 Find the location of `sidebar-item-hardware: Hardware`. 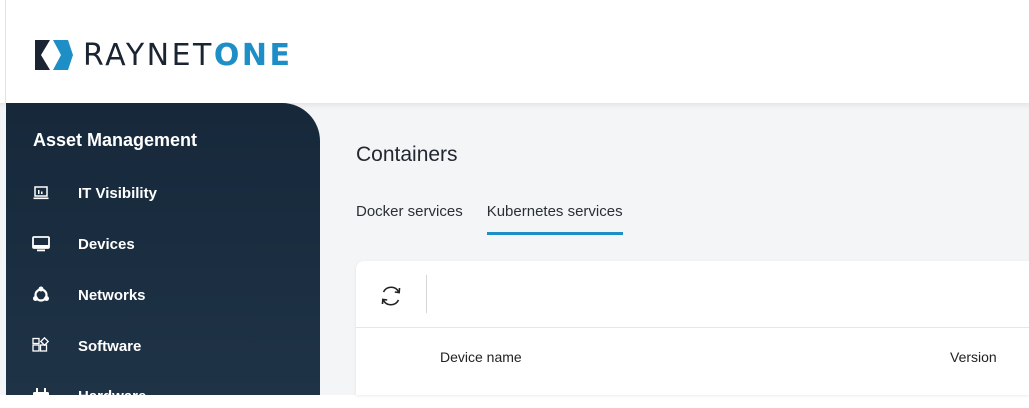

sidebar-item-hardware: Hardware is located at coordinates (89, 396).